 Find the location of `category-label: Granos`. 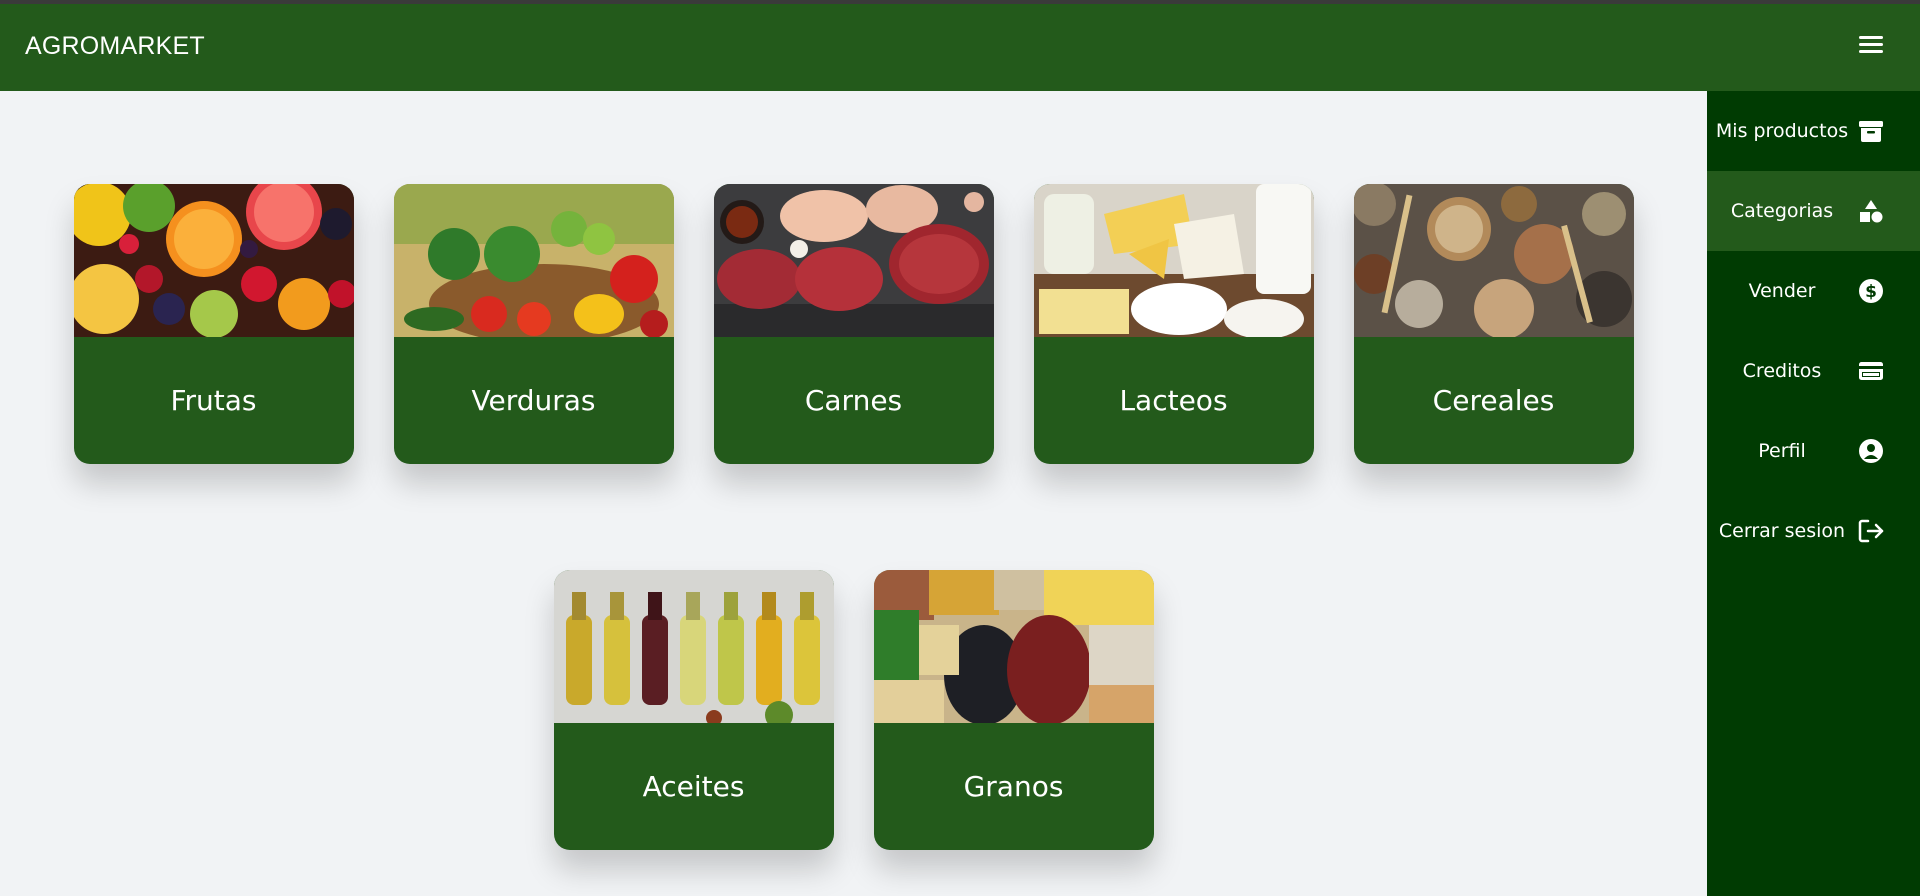

category-label: Granos is located at coordinates (1013, 786).